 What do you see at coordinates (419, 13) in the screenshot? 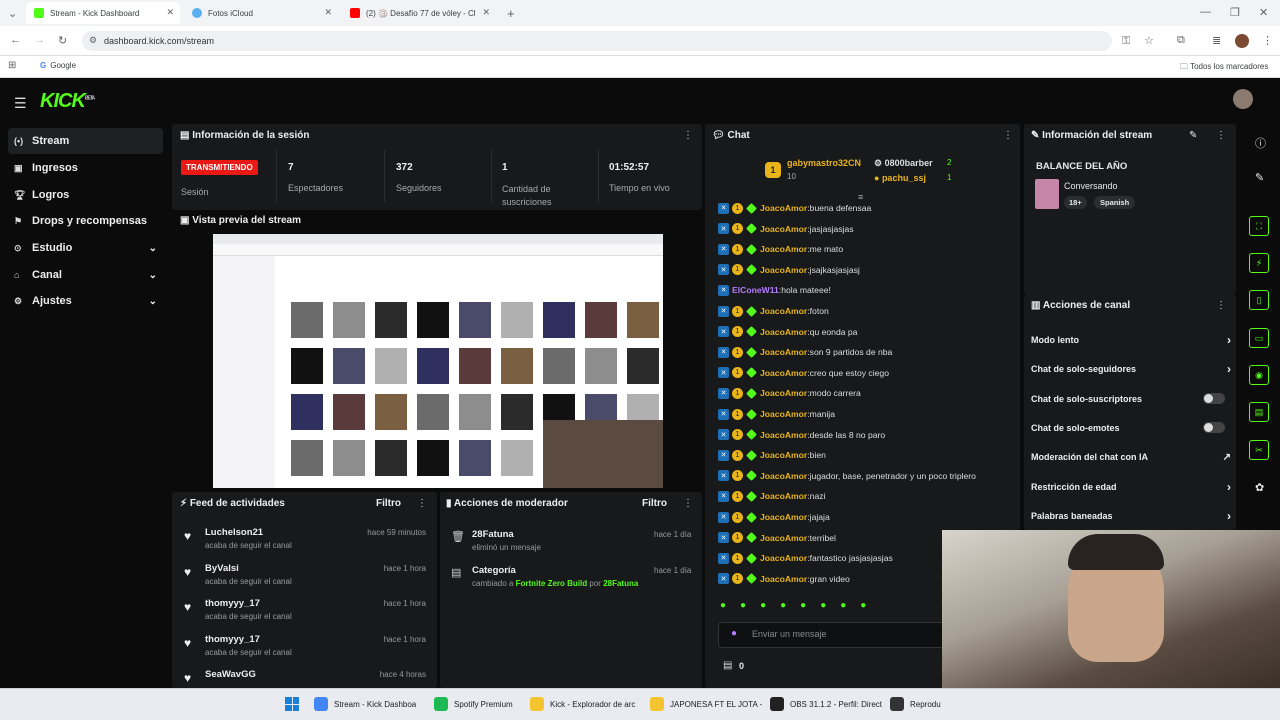
I see `tab-youtube: (2) 🏐 Desafío 77 de vóley - Cl ✕` at bounding box center [419, 13].